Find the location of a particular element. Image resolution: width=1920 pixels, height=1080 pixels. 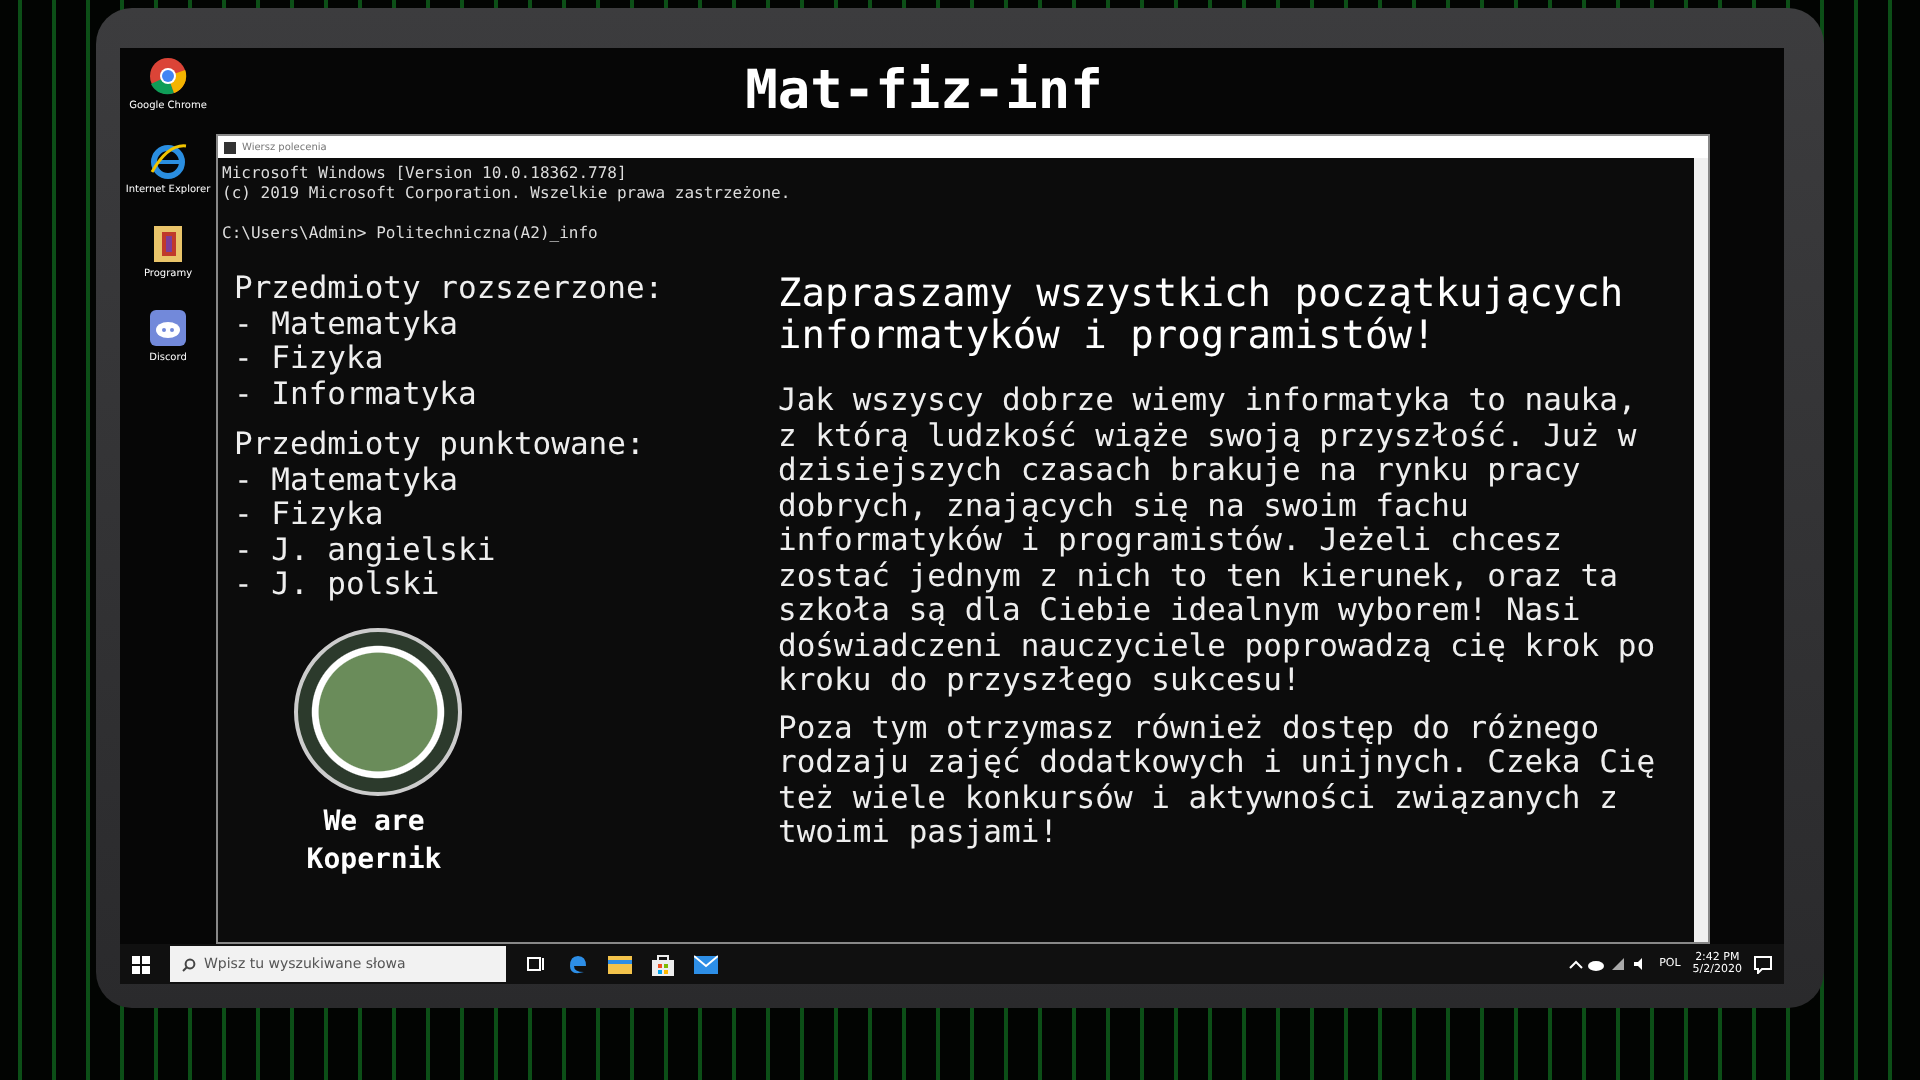

tray-icons-drawing is located at coordinates (1607, 964).